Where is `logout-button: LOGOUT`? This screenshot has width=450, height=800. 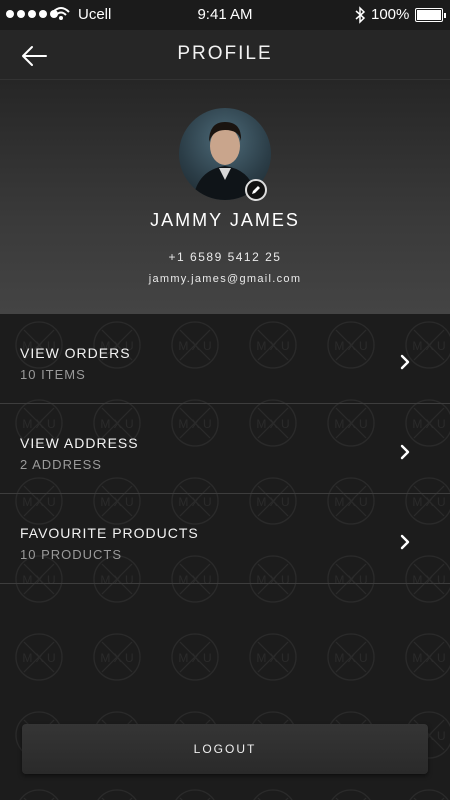 logout-button: LOGOUT is located at coordinates (225, 749).